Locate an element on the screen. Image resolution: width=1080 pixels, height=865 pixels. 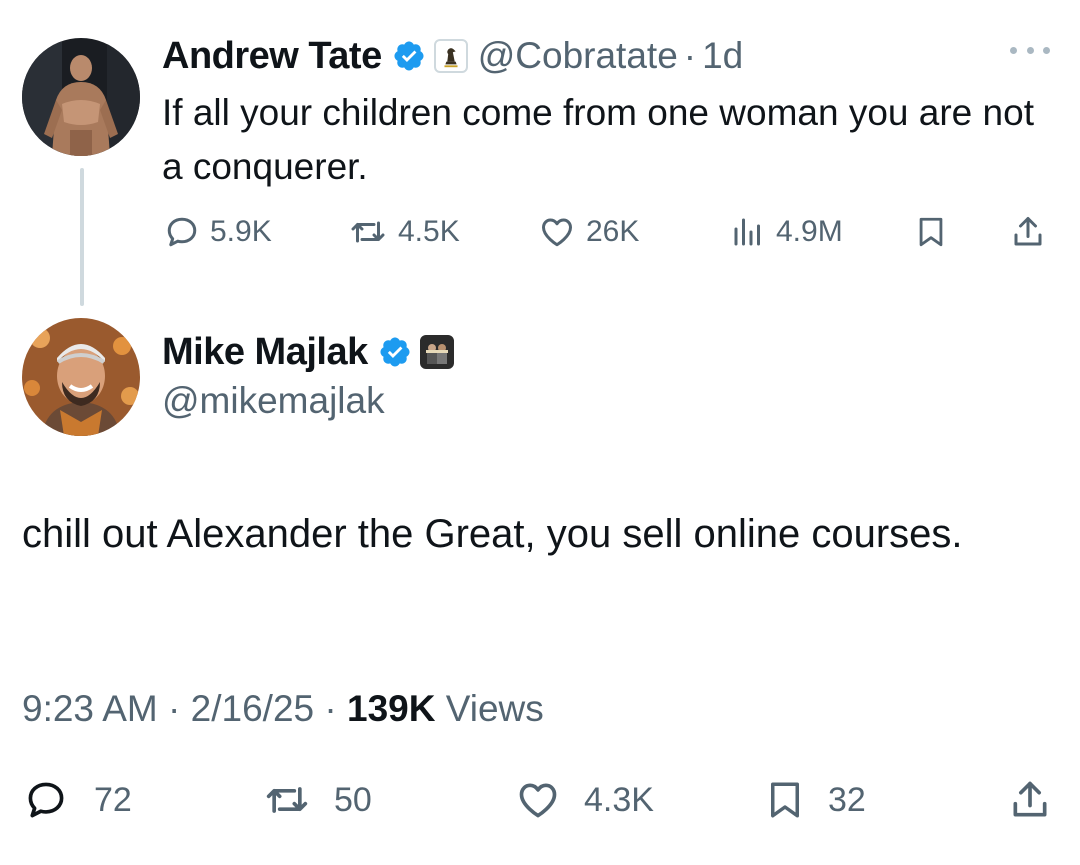
reply-button: 5.9K is located at coordinates (218, 232).